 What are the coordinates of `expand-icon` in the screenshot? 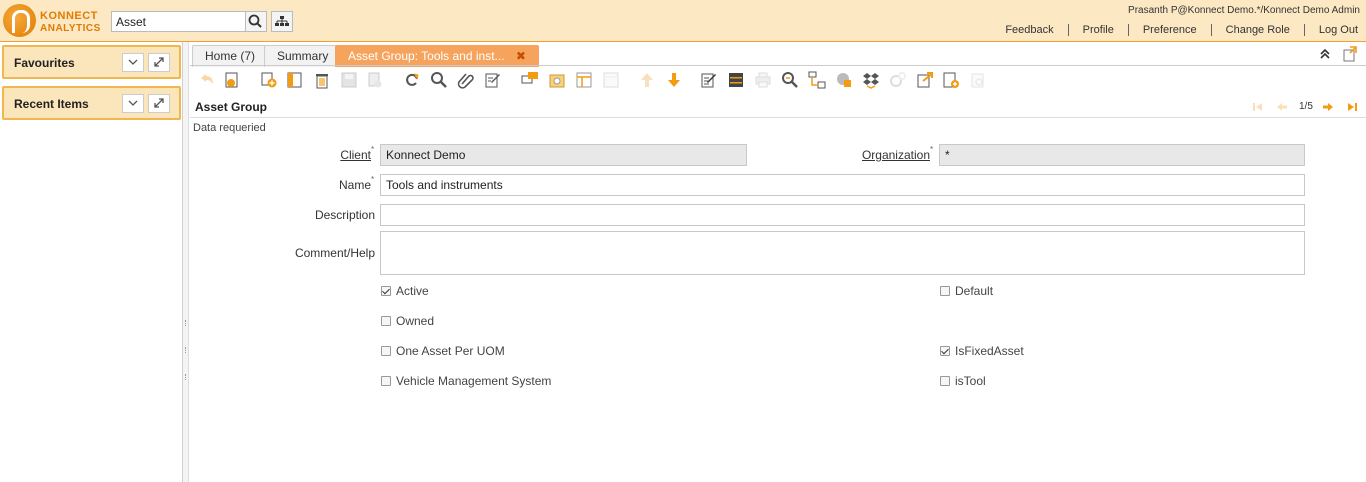 It's located at (159, 103).